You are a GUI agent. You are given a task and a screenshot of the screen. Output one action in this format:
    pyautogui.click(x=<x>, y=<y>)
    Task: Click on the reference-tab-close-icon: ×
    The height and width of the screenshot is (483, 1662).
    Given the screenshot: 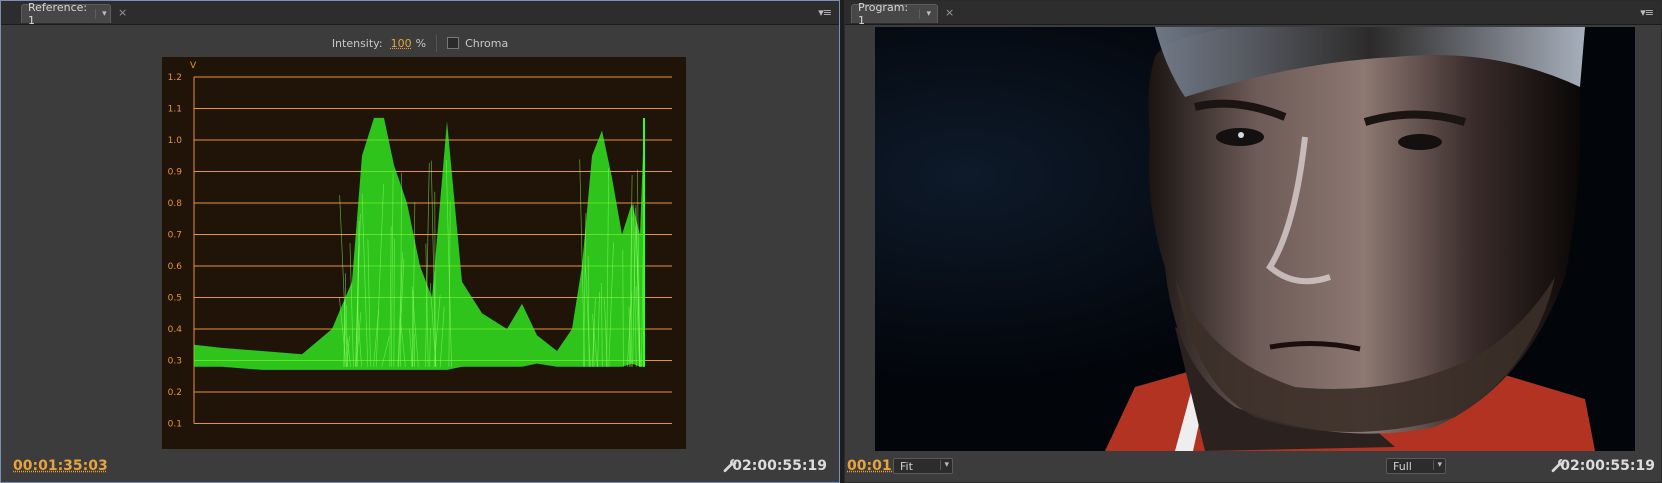 What is the action you would take?
    pyautogui.click(x=122, y=12)
    